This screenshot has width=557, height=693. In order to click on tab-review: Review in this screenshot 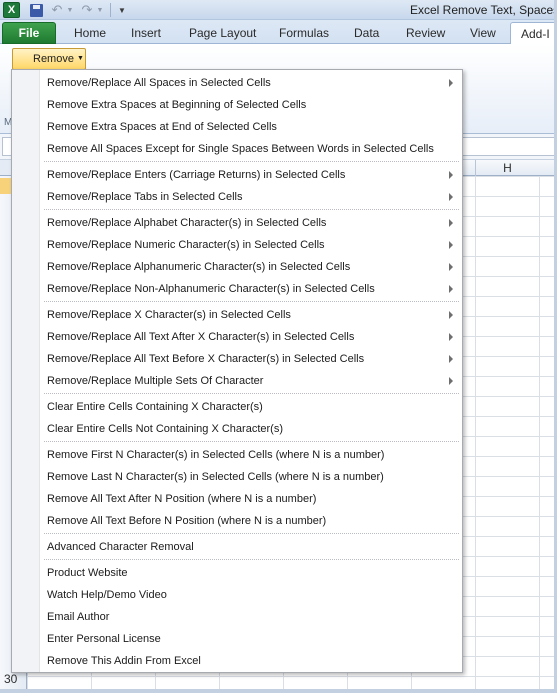, I will do `click(425, 33)`.